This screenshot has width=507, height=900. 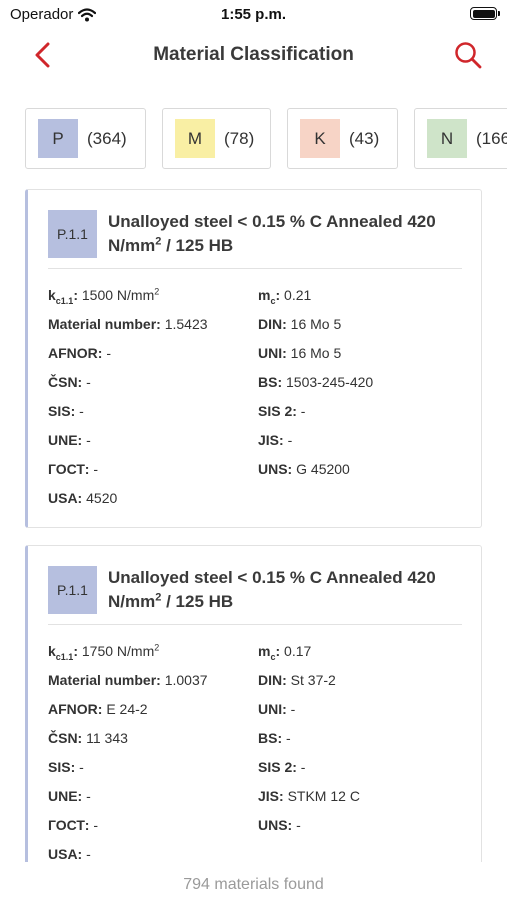 I want to click on field-uni: UNI: -, so click(x=276, y=709).